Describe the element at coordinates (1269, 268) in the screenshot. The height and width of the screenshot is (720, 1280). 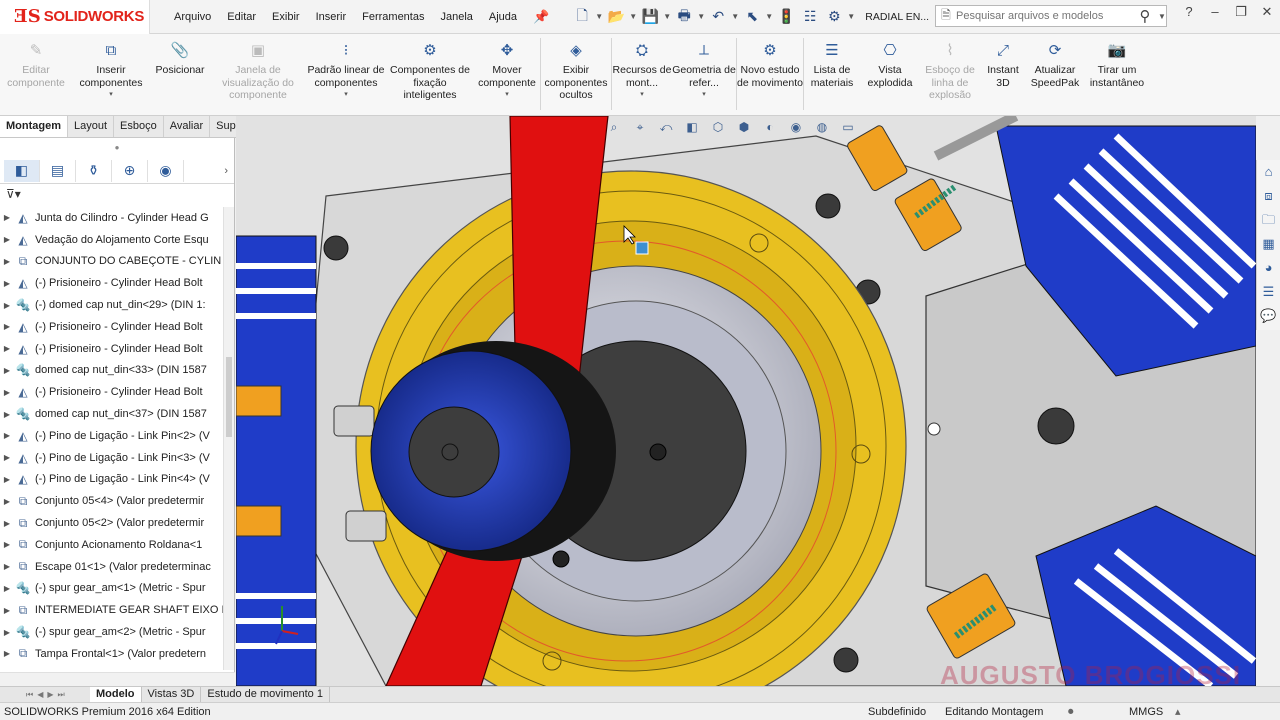
I see `appearances-icon: ◕` at that location.